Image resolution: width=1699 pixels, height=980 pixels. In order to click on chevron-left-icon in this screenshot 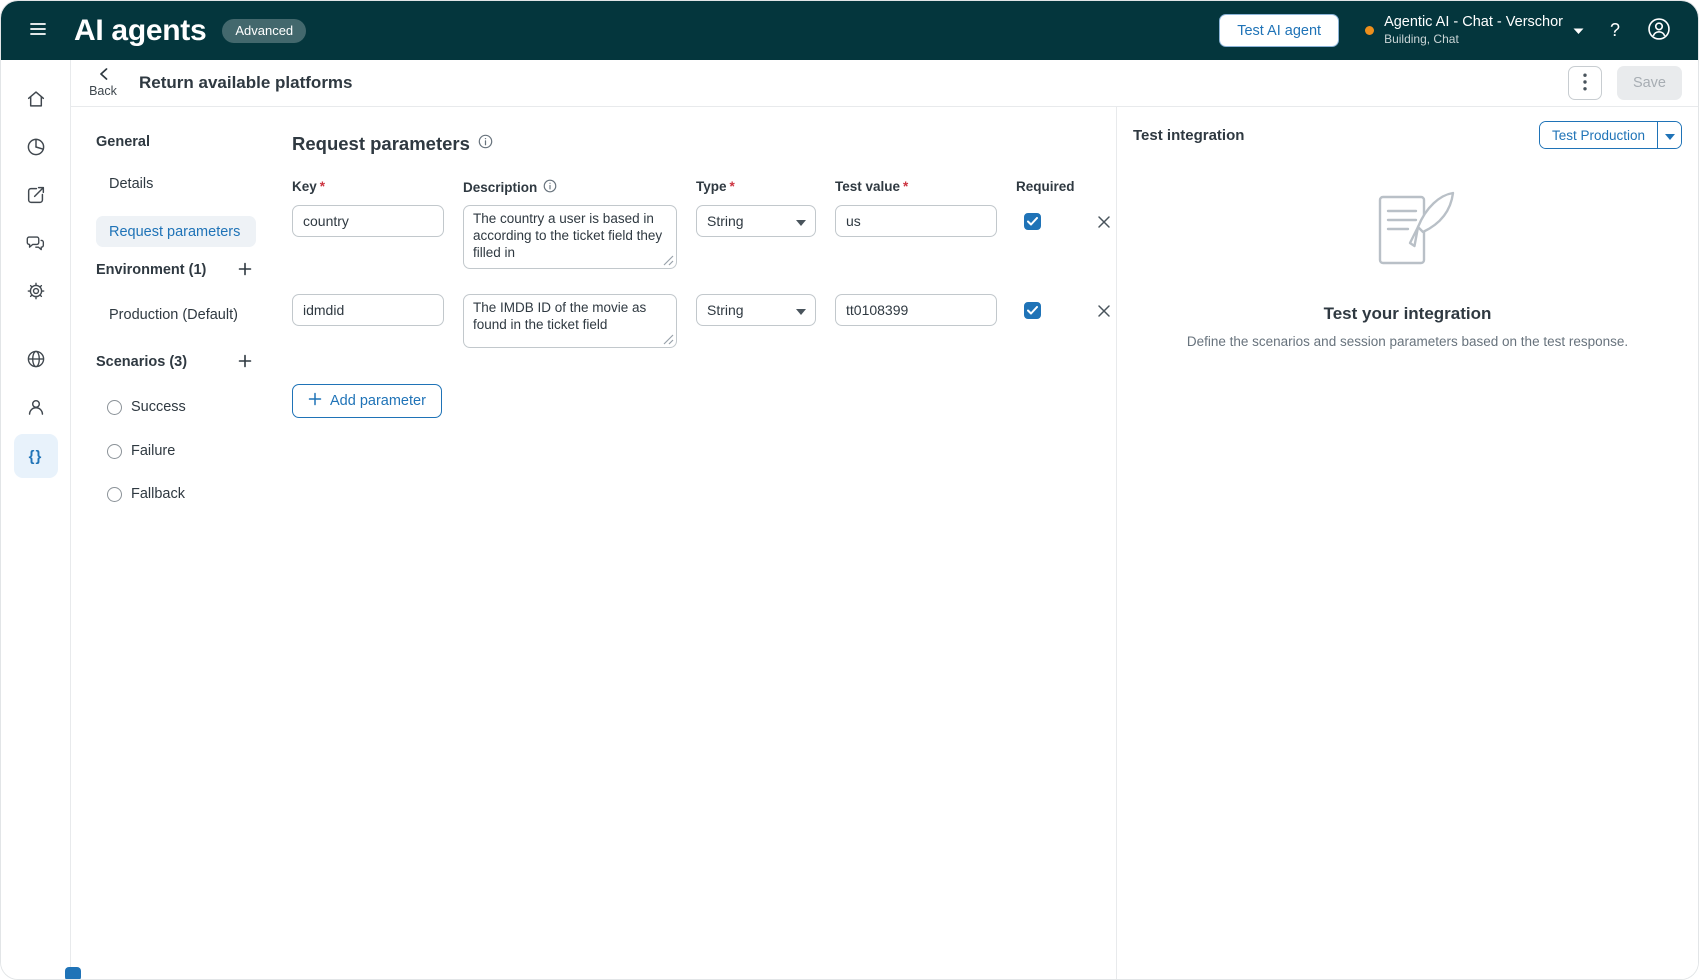, I will do `click(103, 75)`.